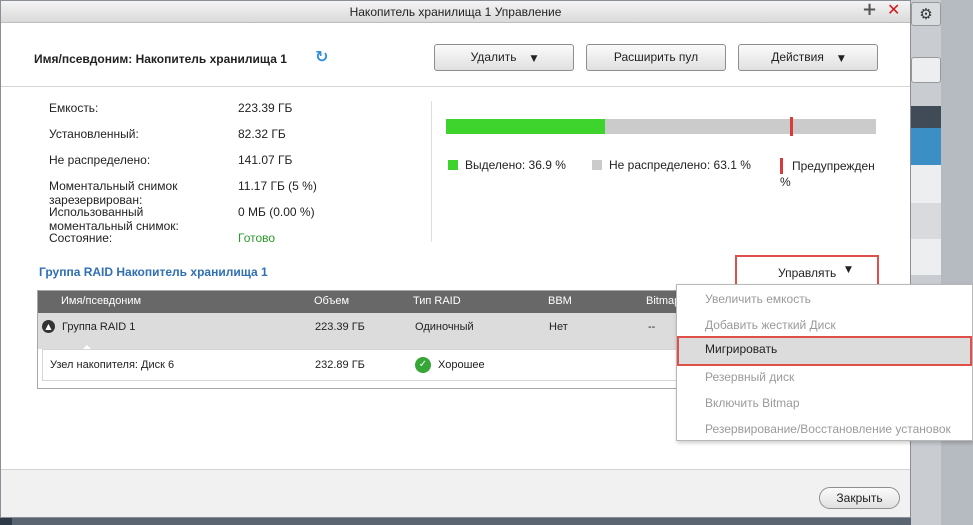 The height and width of the screenshot is (525, 973). I want to click on gear-icon: ⚙, so click(926, 14).